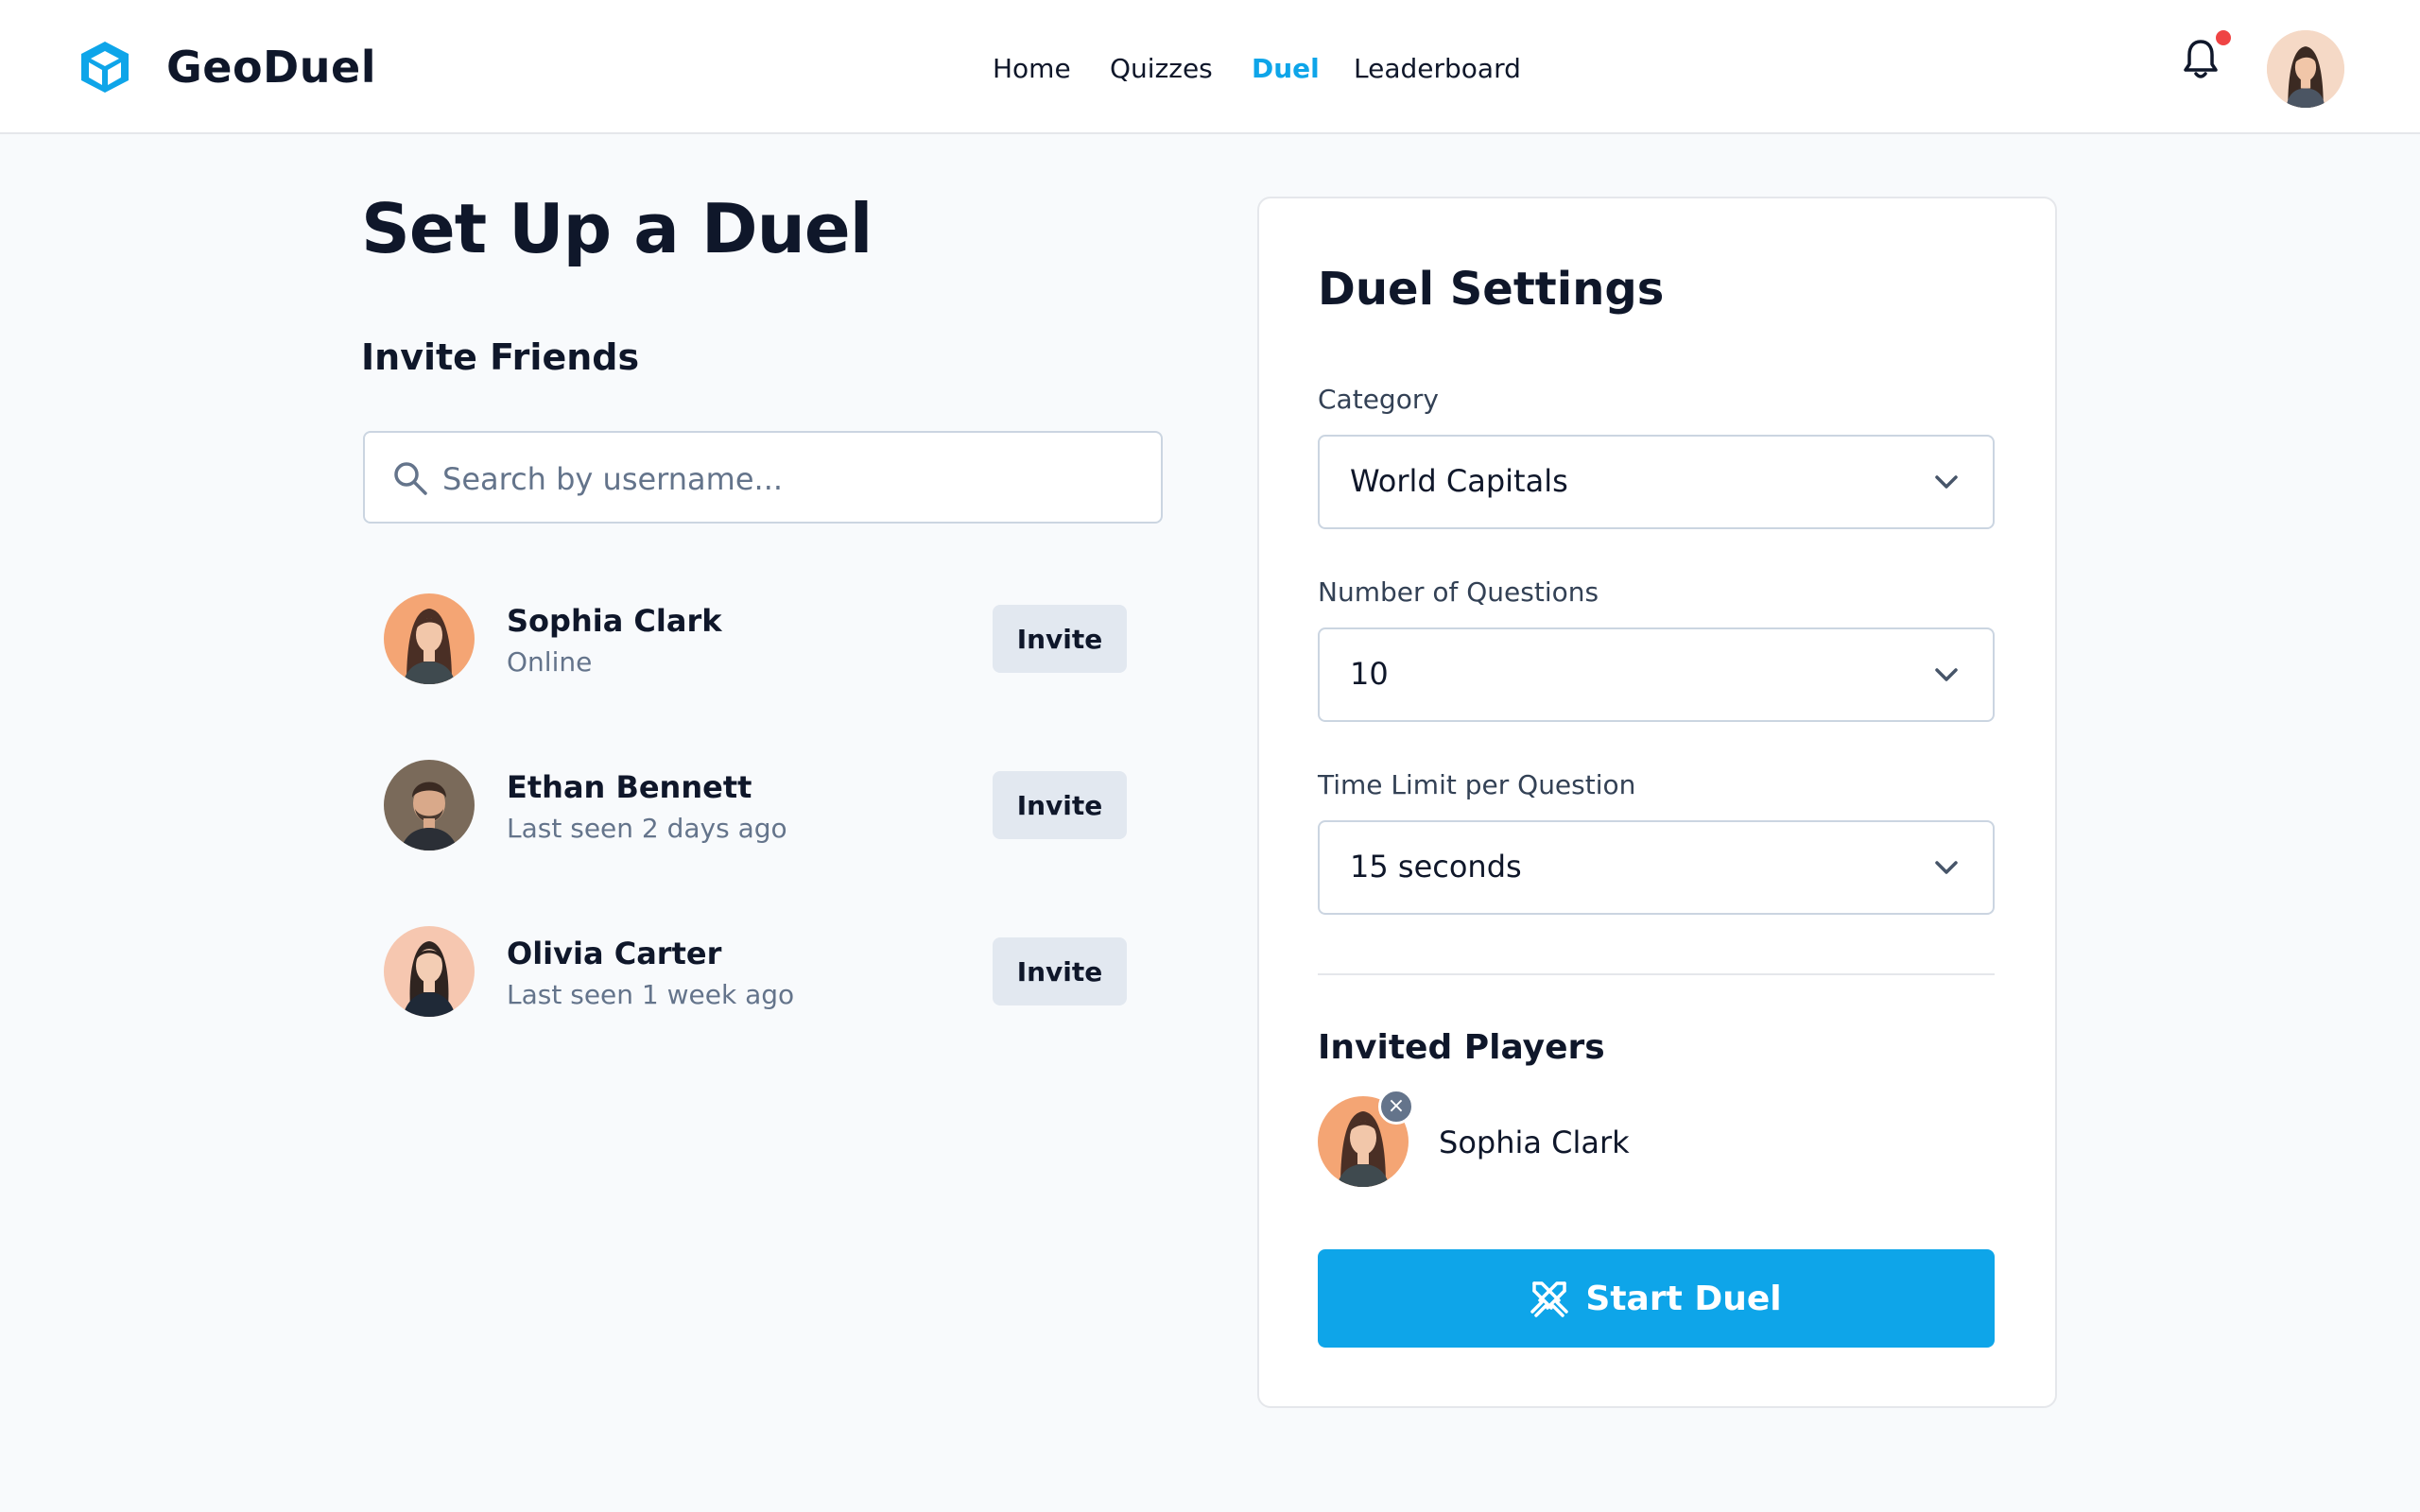 This screenshot has height=1512, width=2420. I want to click on questions-value: 10, so click(1369, 674).